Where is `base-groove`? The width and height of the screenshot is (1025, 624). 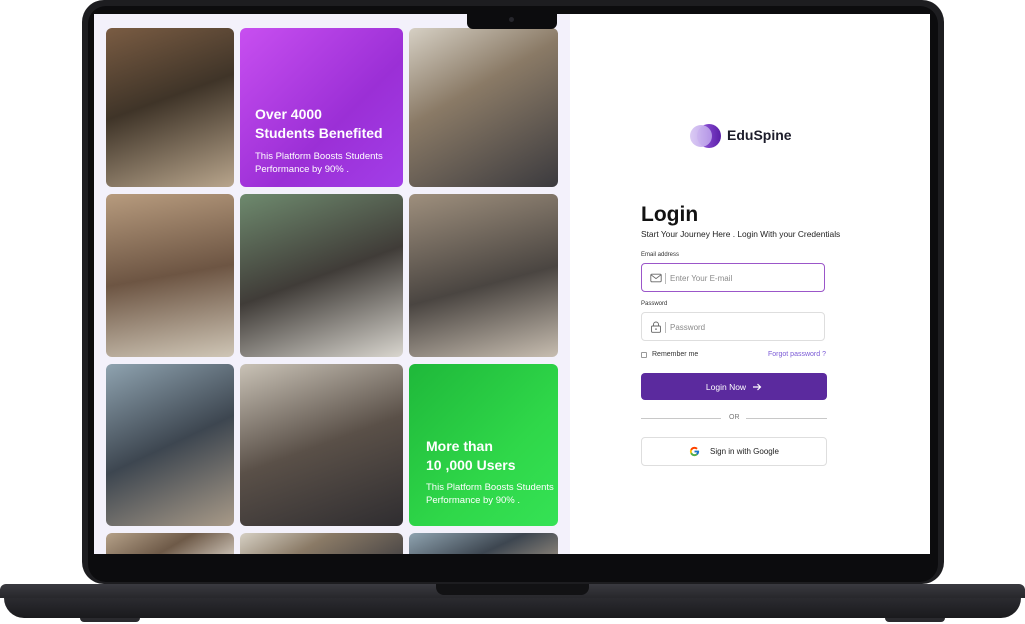 base-groove is located at coordinates (512, 589).